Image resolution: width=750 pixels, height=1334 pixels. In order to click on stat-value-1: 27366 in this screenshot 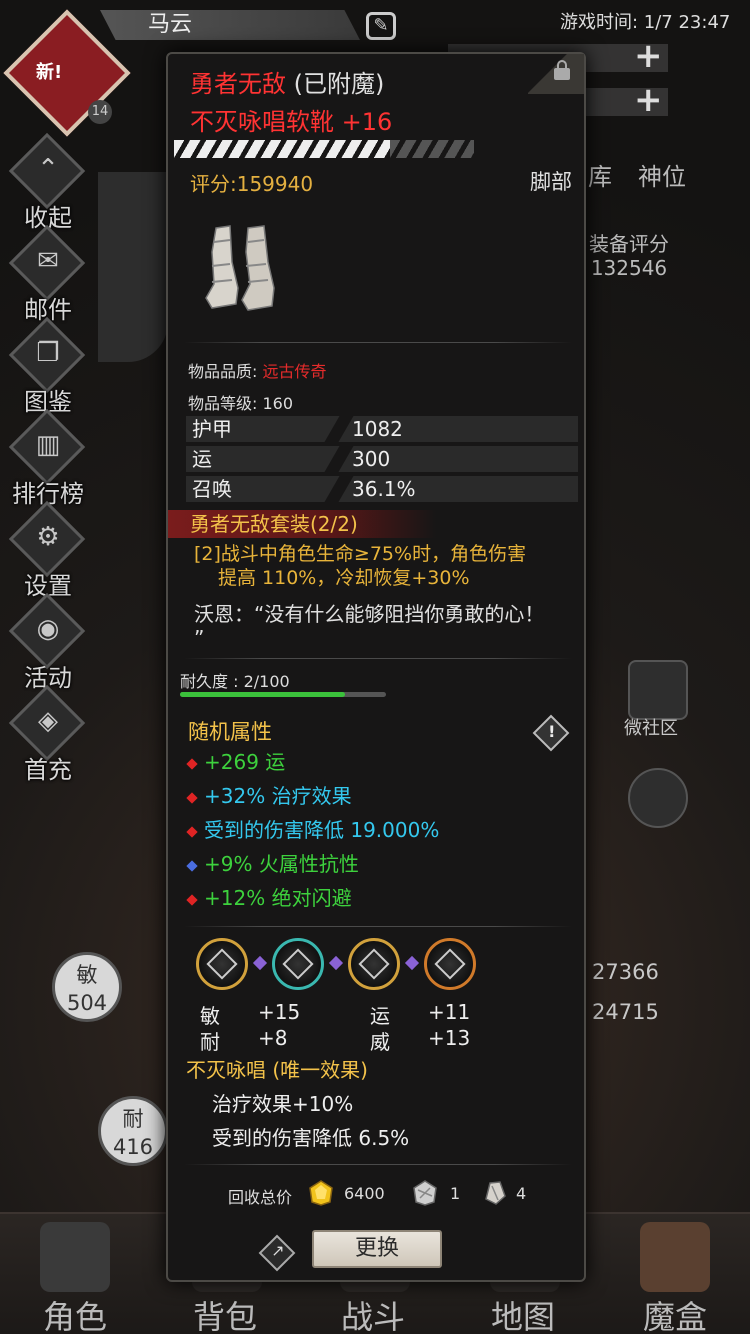, I will do `click(625, 972)`.